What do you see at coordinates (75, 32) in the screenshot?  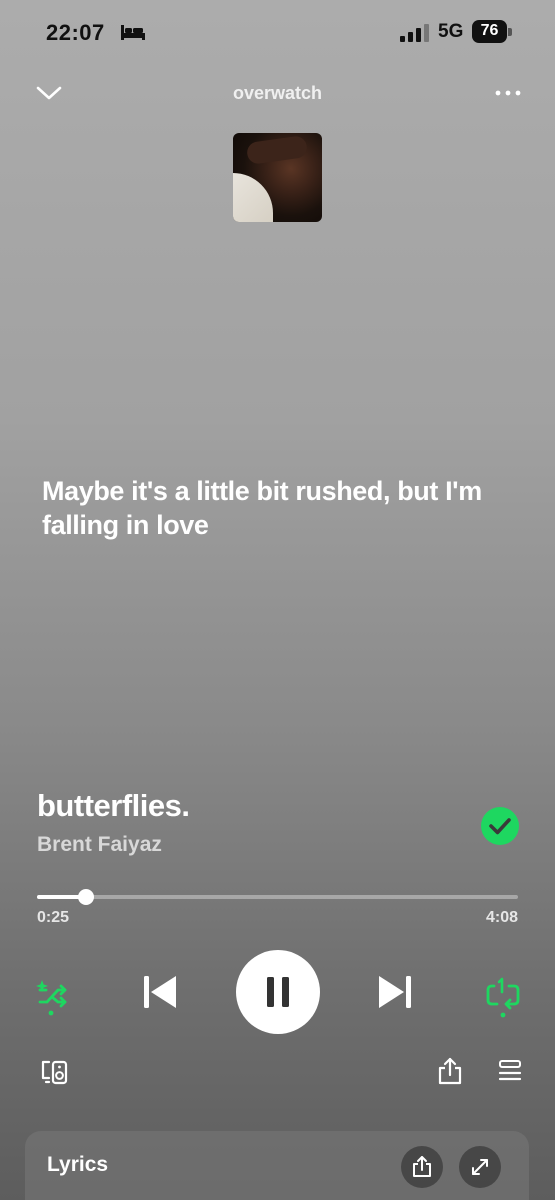 I see `status-time: 22:07` at bounding box center [75, 32].